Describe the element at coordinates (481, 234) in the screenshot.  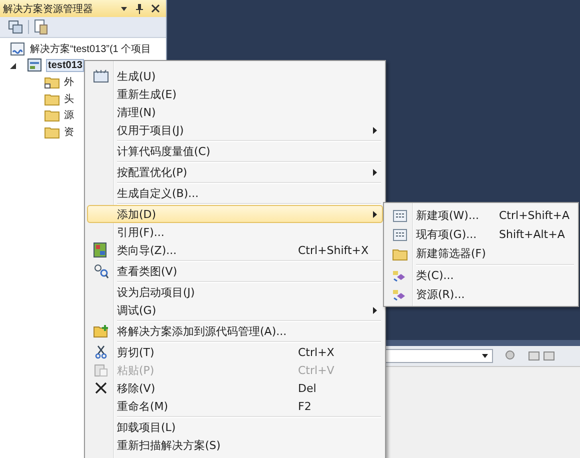
I see `menu-item: 现有项(G)... Shift+Alt+A` at that location.